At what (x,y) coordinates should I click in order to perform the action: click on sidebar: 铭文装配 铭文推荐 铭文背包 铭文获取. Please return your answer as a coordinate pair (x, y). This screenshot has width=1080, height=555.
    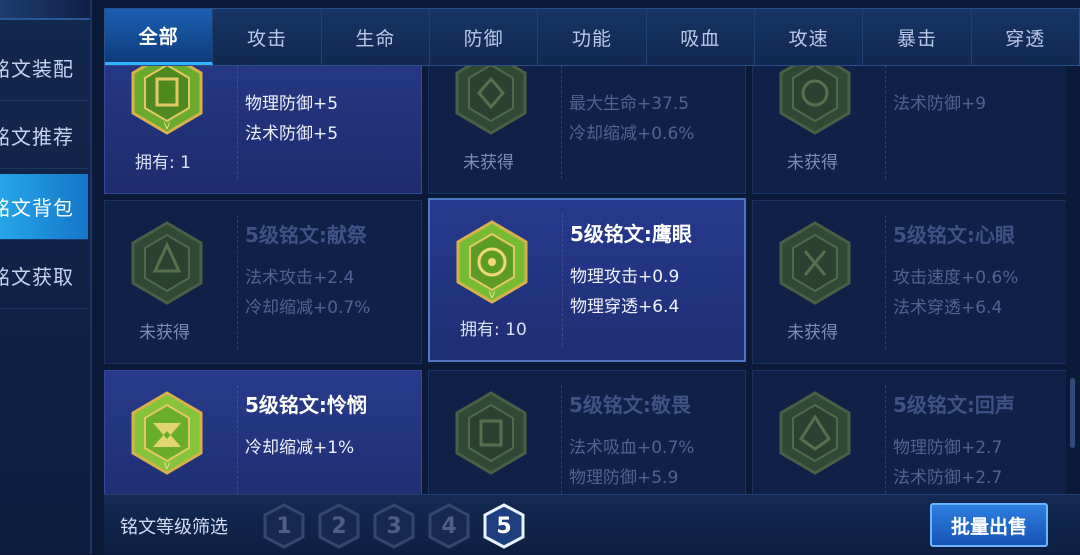
    Looking at the image, I should click on (46, 277).